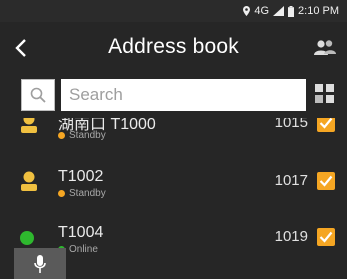 This screenshot has height=279, width=347. I want to click on grid-view-button, so click(325, 95).